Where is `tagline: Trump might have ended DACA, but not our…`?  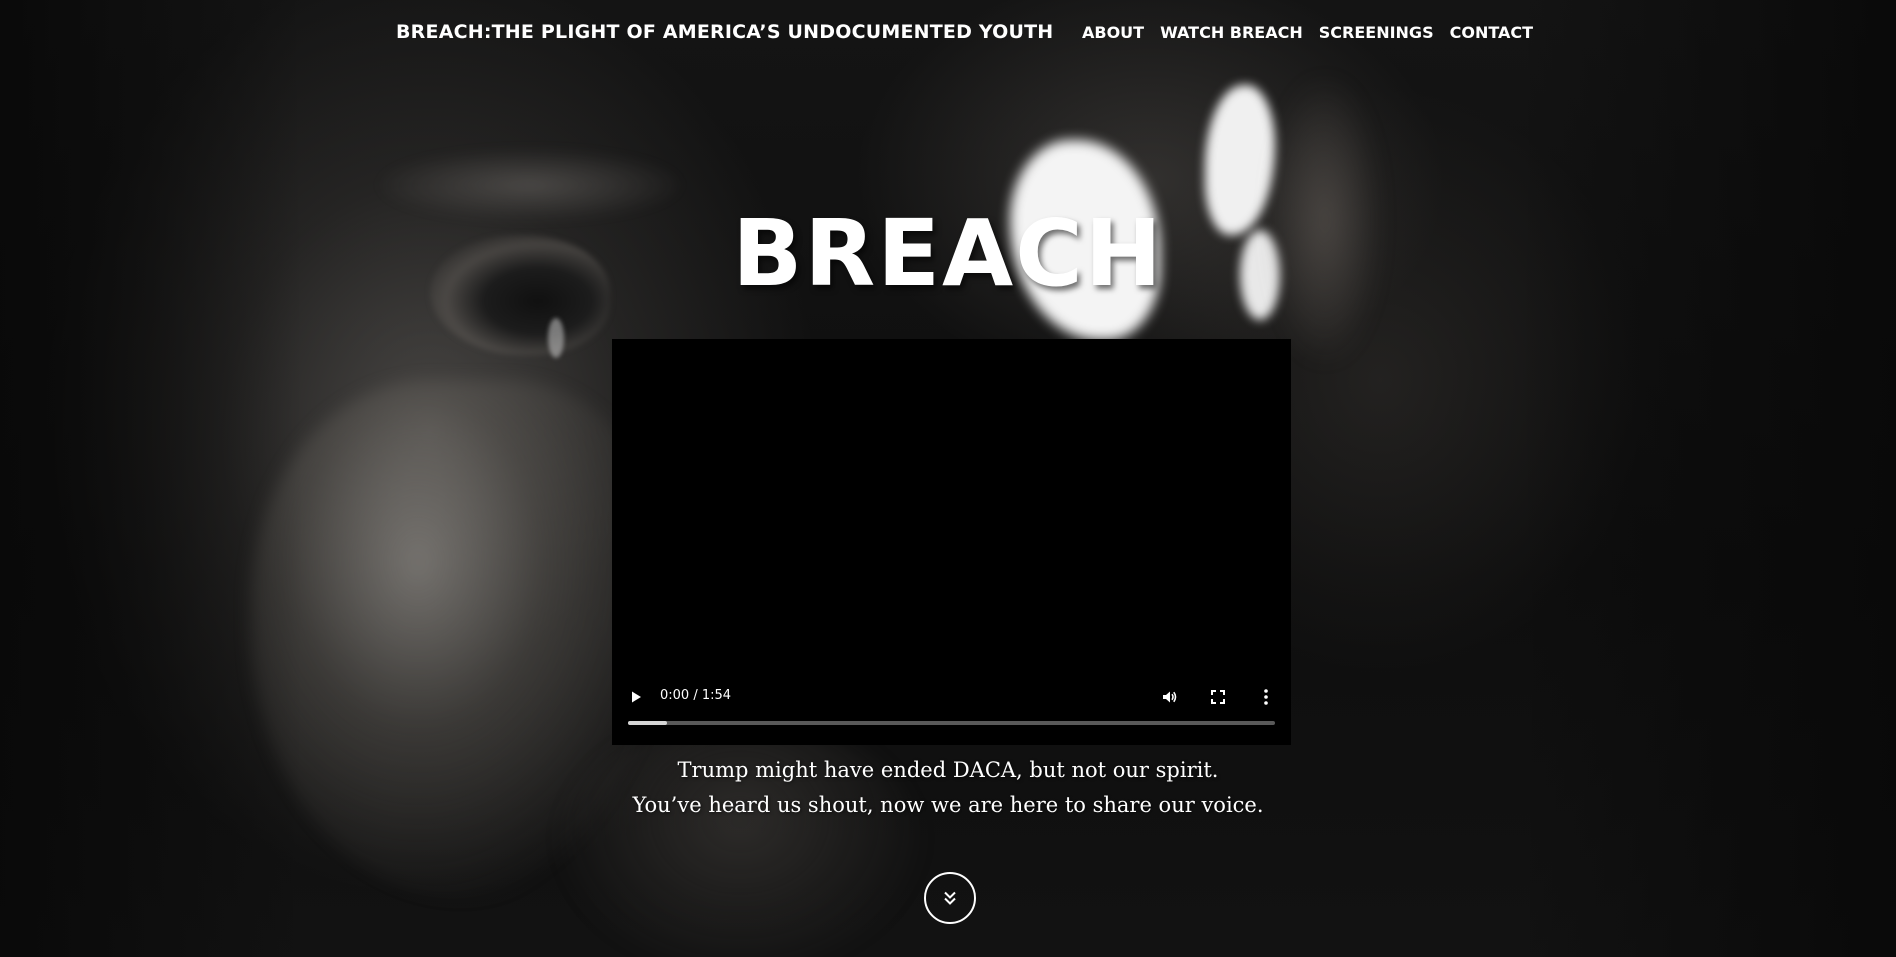
tagline: Trump might have ended DACA, but not our… is located at coordinates (948, 788).